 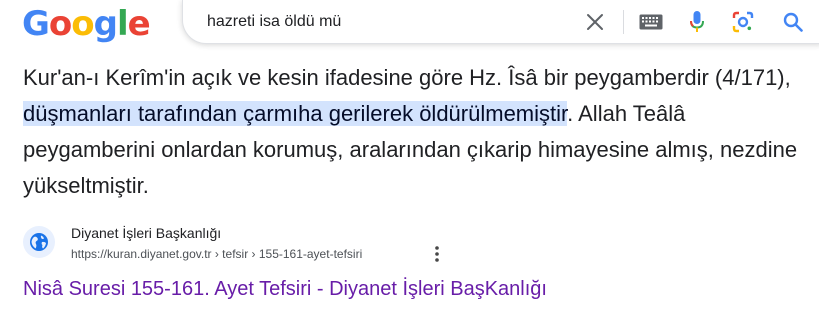 I want to click on site-name: Diyanet İşleri Başkanlığı, so click(x=146, y=233).